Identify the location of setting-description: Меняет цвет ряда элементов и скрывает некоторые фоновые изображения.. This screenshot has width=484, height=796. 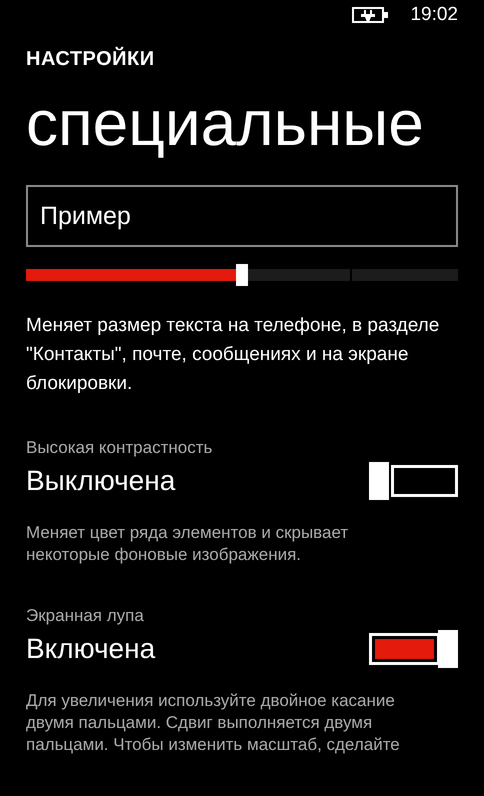
(188, 544).